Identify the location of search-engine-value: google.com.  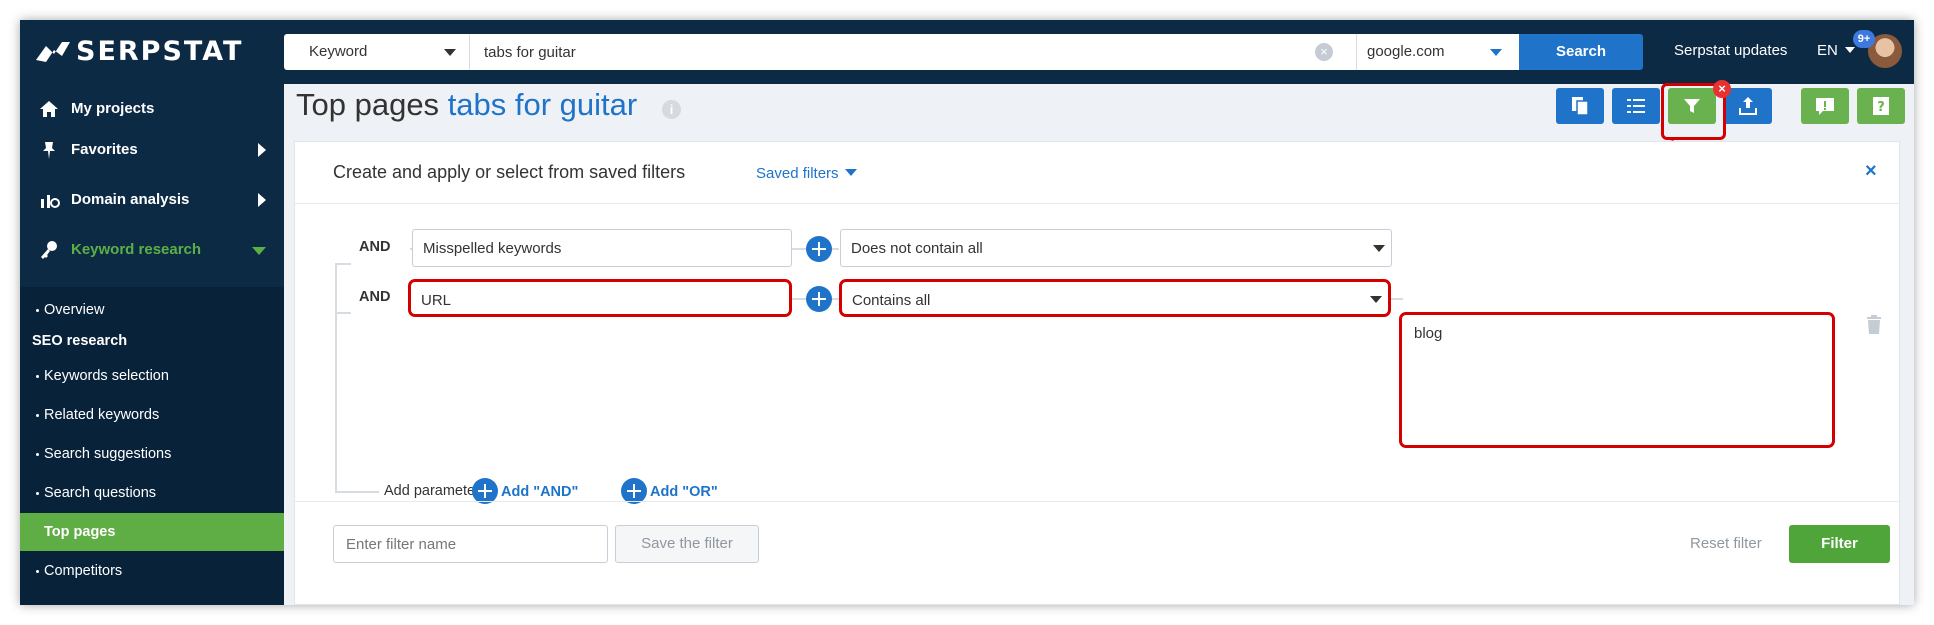
(1406, 51).